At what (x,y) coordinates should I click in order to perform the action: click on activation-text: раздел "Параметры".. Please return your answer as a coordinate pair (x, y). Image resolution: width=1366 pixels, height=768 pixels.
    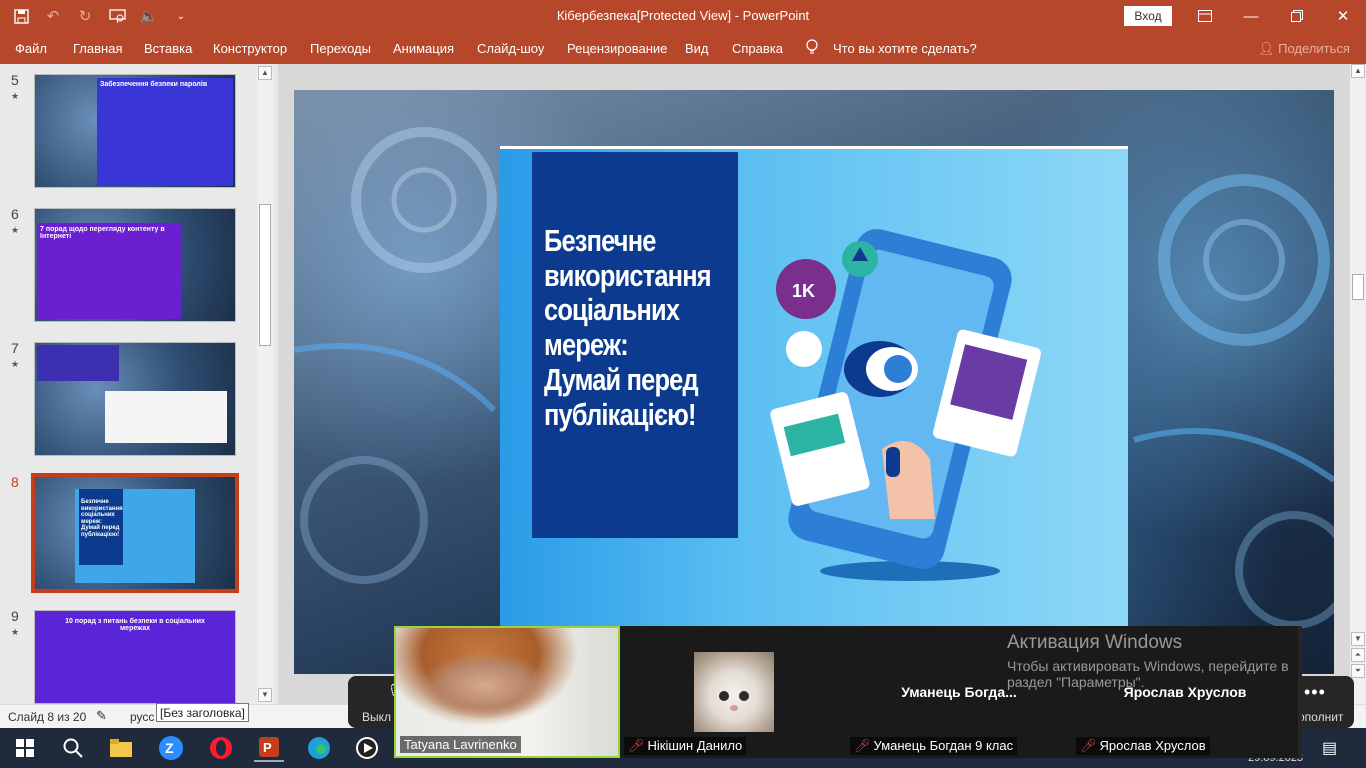
    Looking at the image, I should click on (1076, 682).